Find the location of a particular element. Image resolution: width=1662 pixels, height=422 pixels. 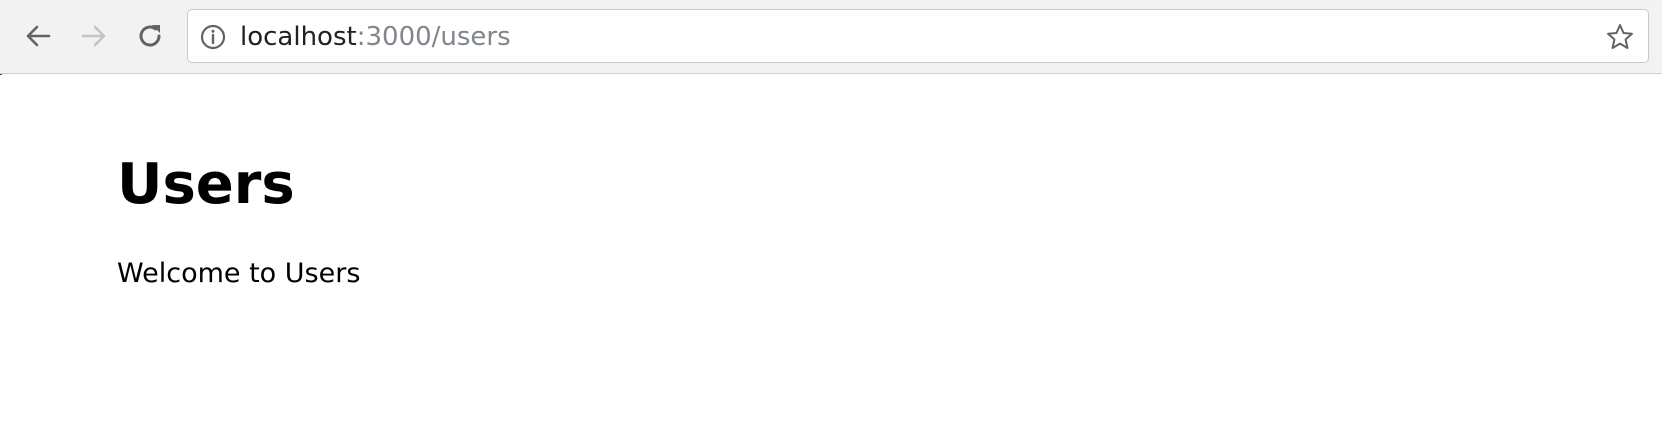

arrow-right-icon is located at coordinates (93, 36).